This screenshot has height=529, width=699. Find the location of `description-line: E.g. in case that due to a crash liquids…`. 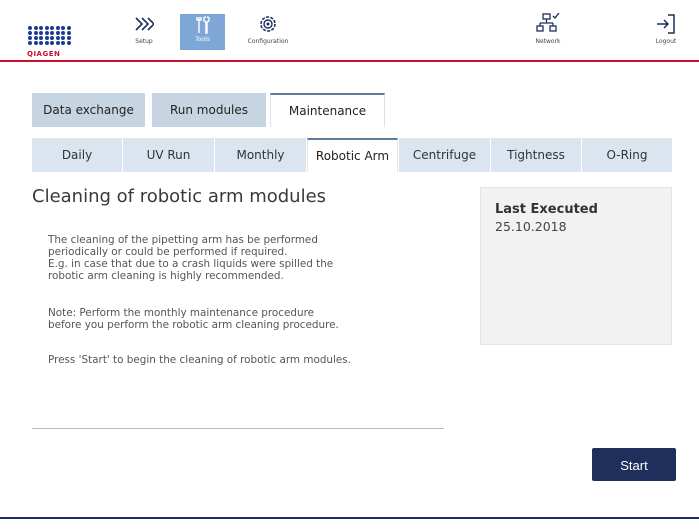

description-line: E.g. in case that due to a crash liquids… is located at coordinates (191, 264).